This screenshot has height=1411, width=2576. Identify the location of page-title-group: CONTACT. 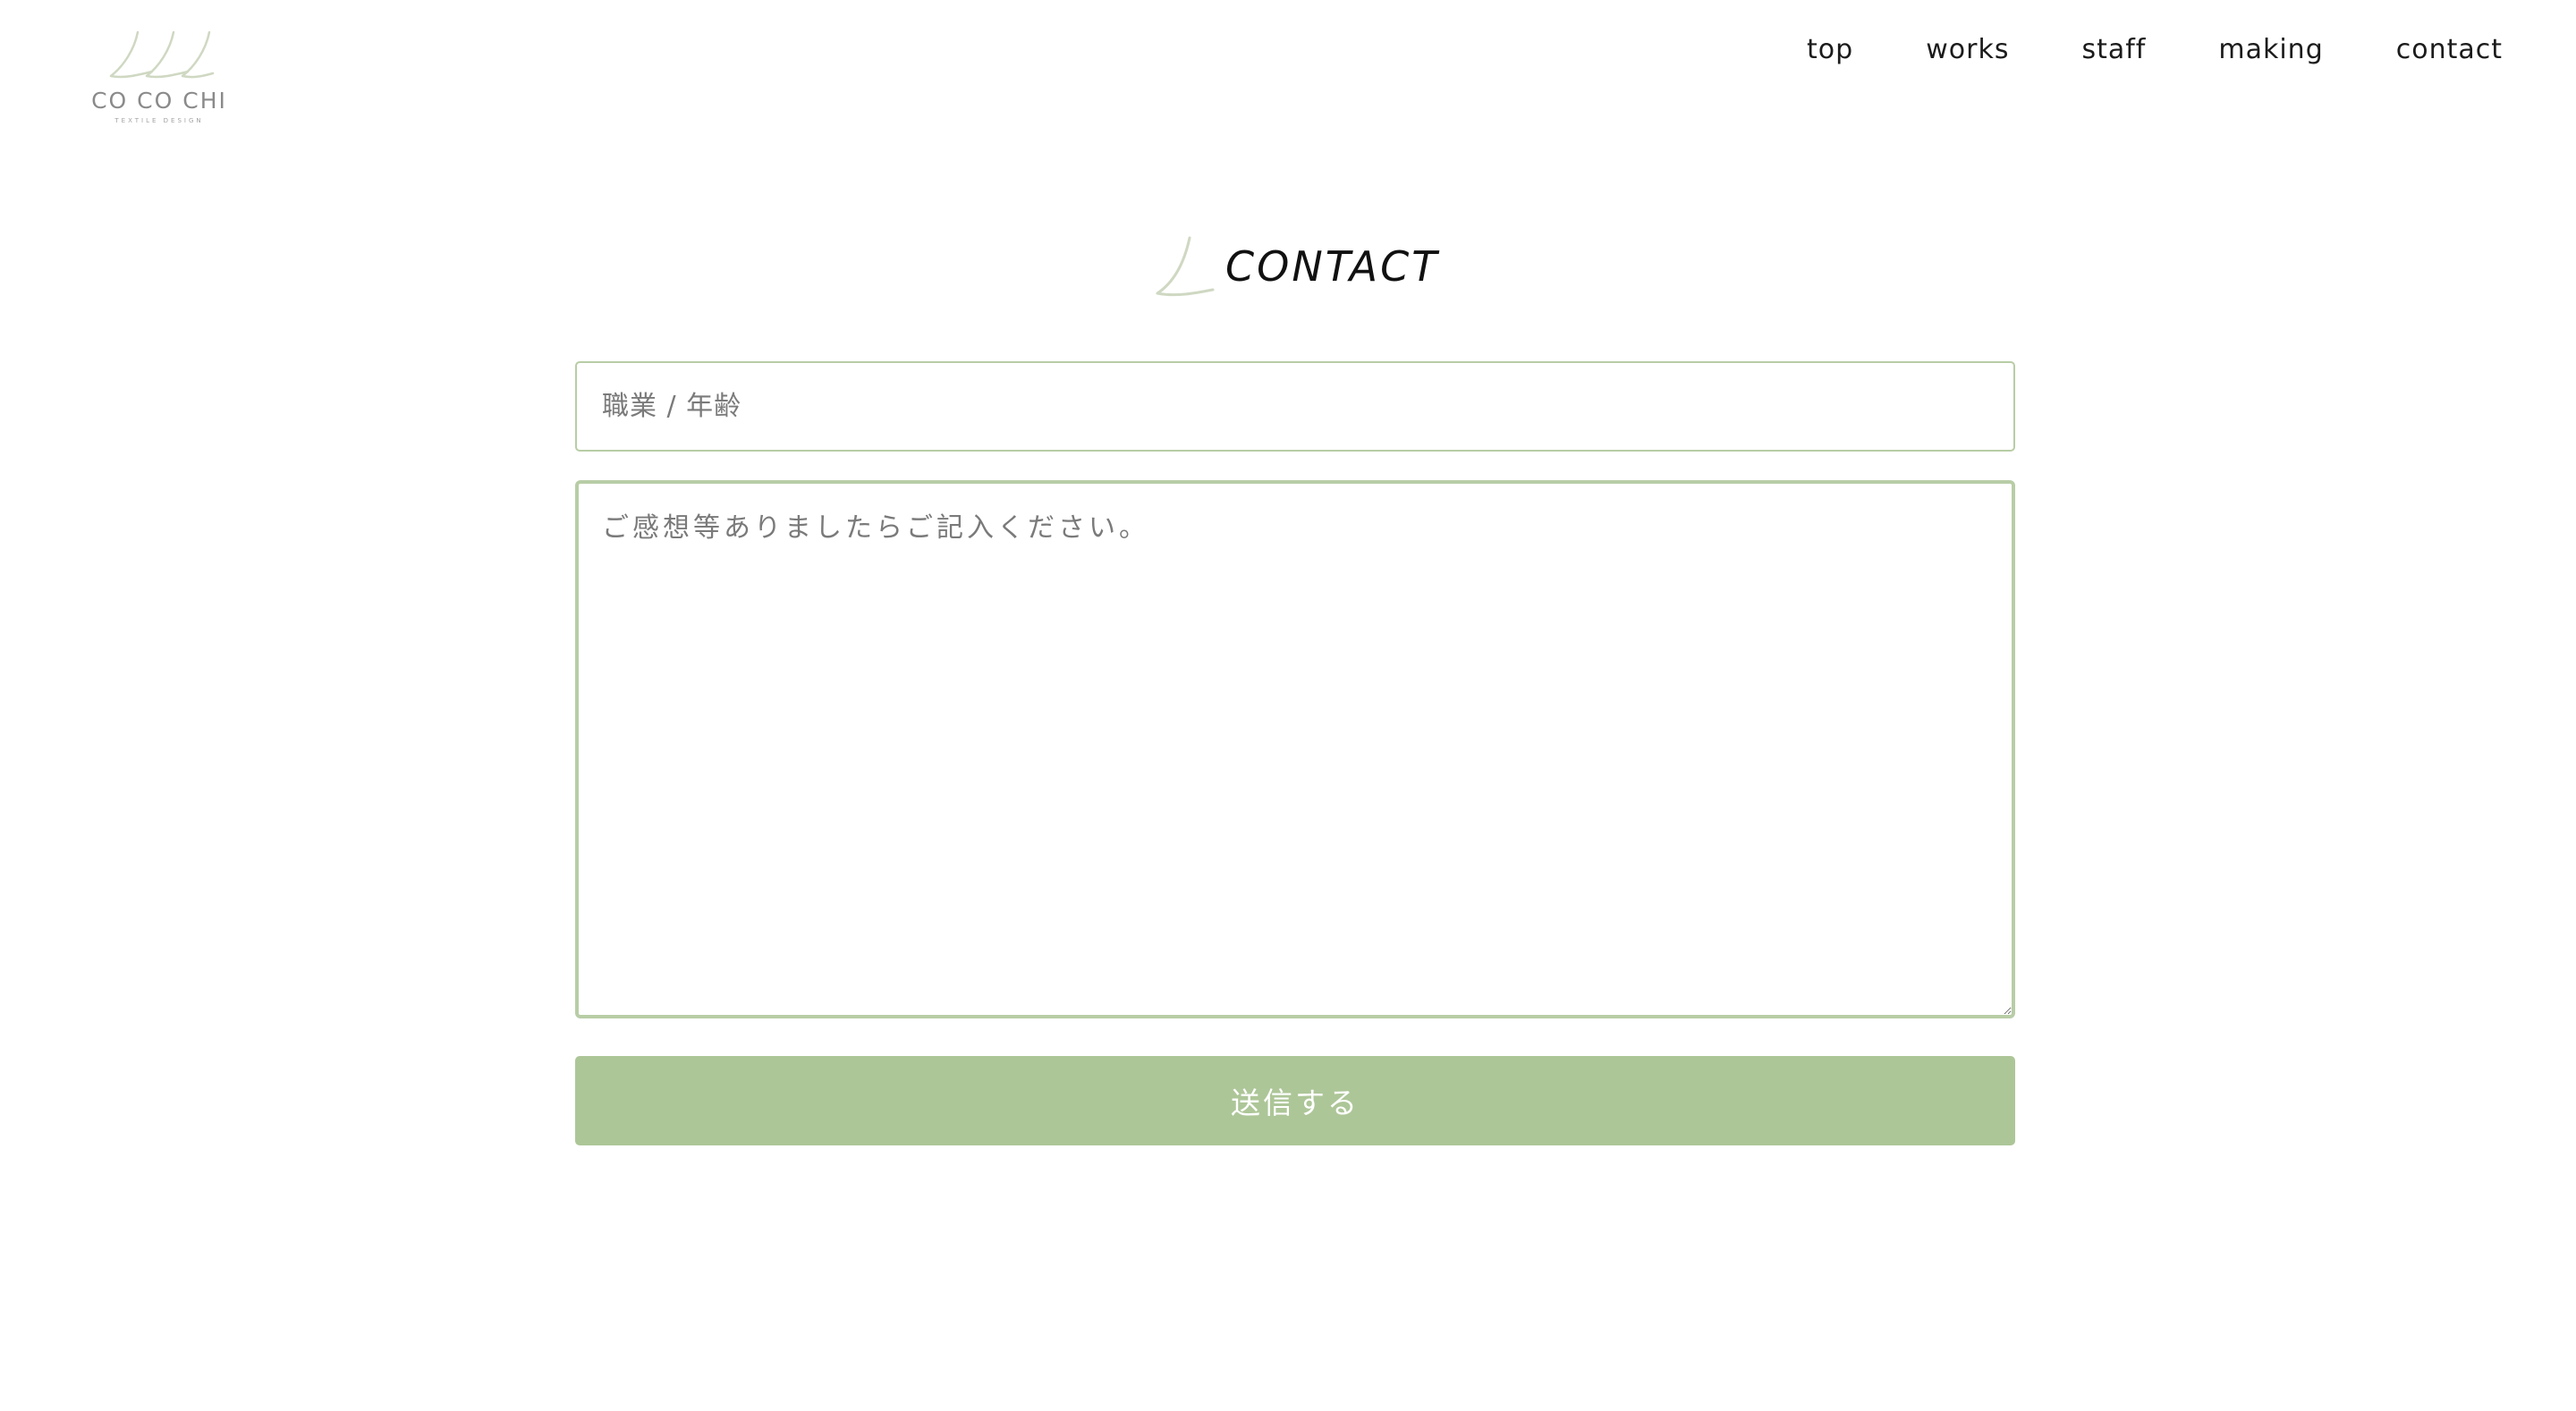
(1296, 260).